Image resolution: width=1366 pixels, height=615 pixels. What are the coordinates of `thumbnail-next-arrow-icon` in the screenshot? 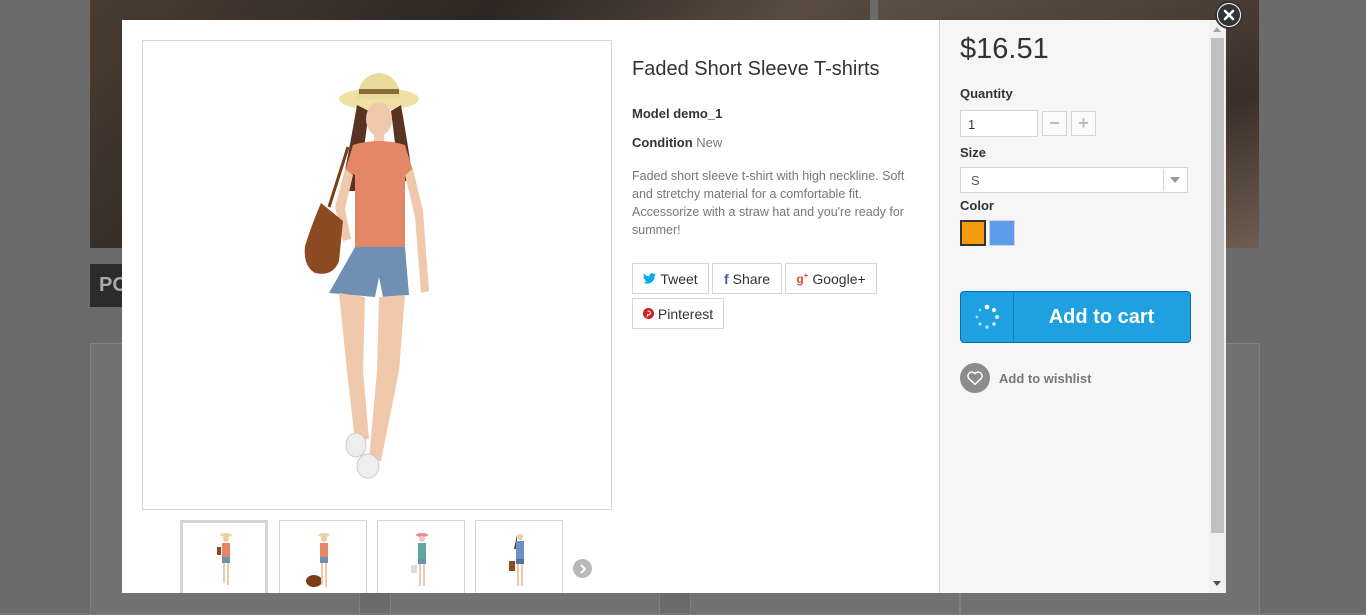 It's located at (582, 568).